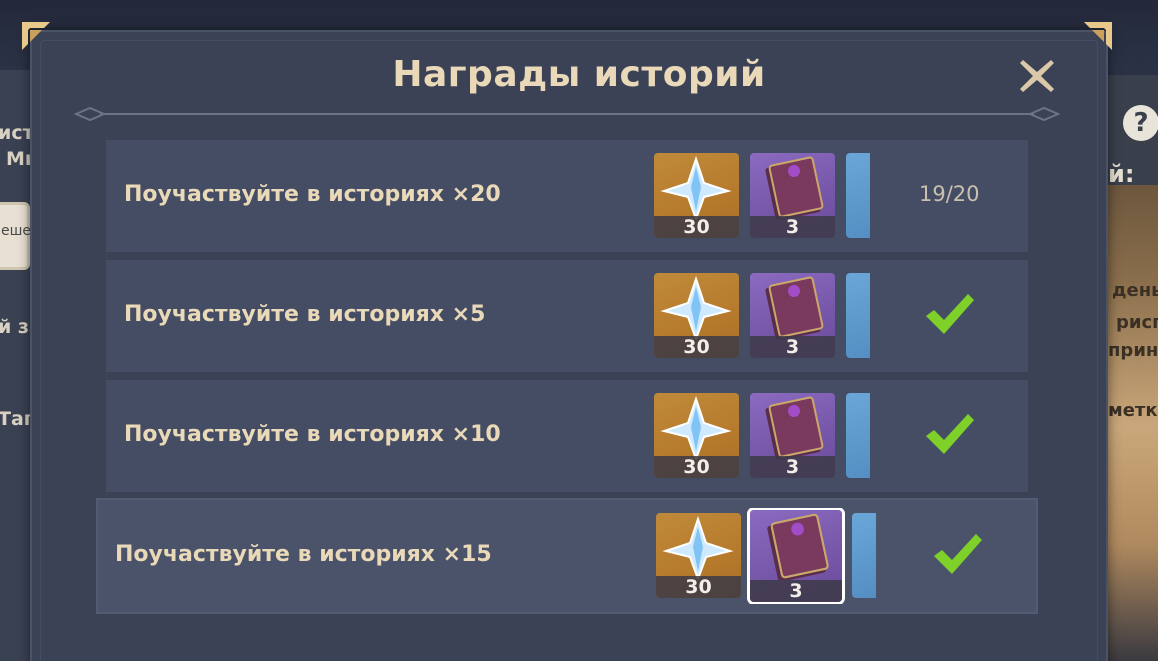  Describe the element at coordinates (1133, 350) in the screenshot. I see `background-right-text: прин` at that location.